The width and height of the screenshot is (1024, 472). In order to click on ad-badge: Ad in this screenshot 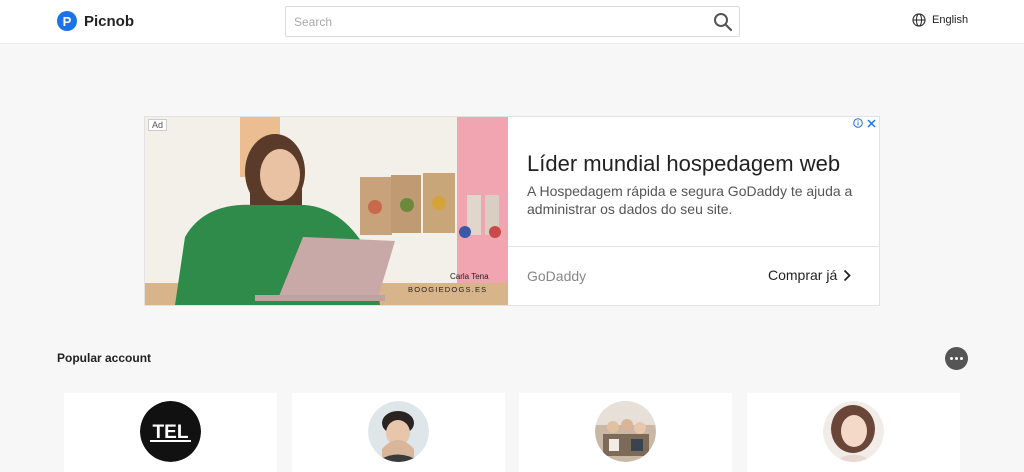, I will do `click(158, 125)`.